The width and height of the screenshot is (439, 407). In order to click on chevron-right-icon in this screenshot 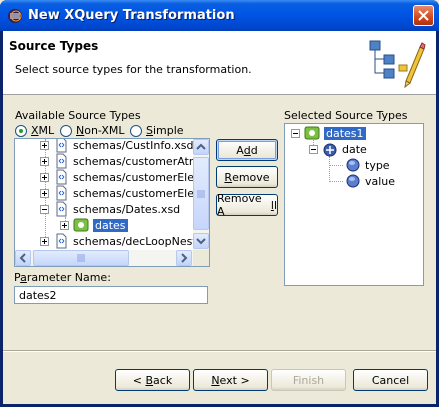, I will do `click(184, 258)`.